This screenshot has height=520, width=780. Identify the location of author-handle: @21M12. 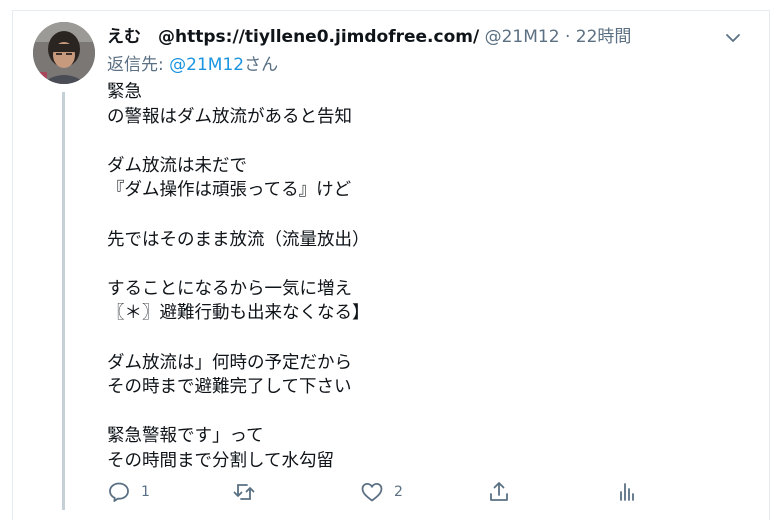
(522, 37).